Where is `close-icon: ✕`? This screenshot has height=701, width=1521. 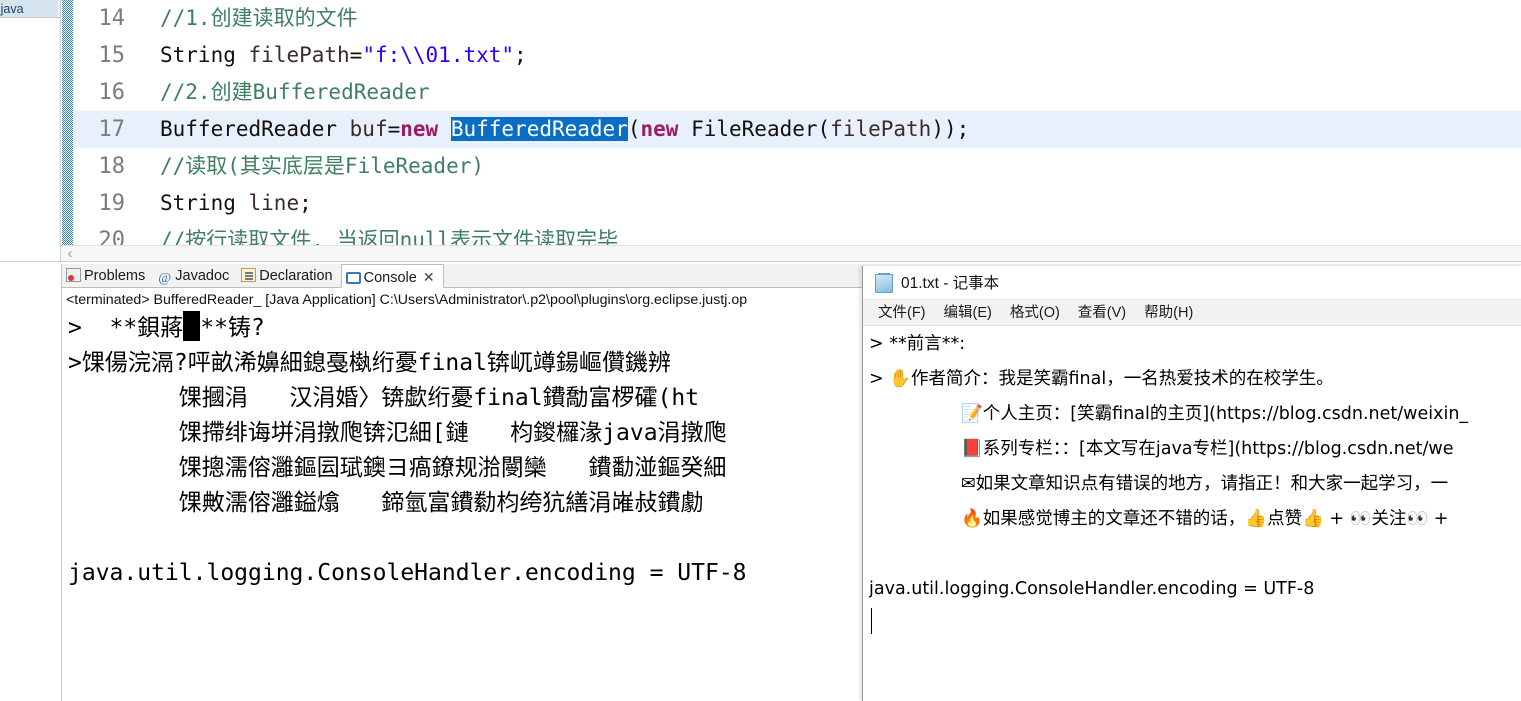
close-icon: ✕ is located at coordinates (429, 277).